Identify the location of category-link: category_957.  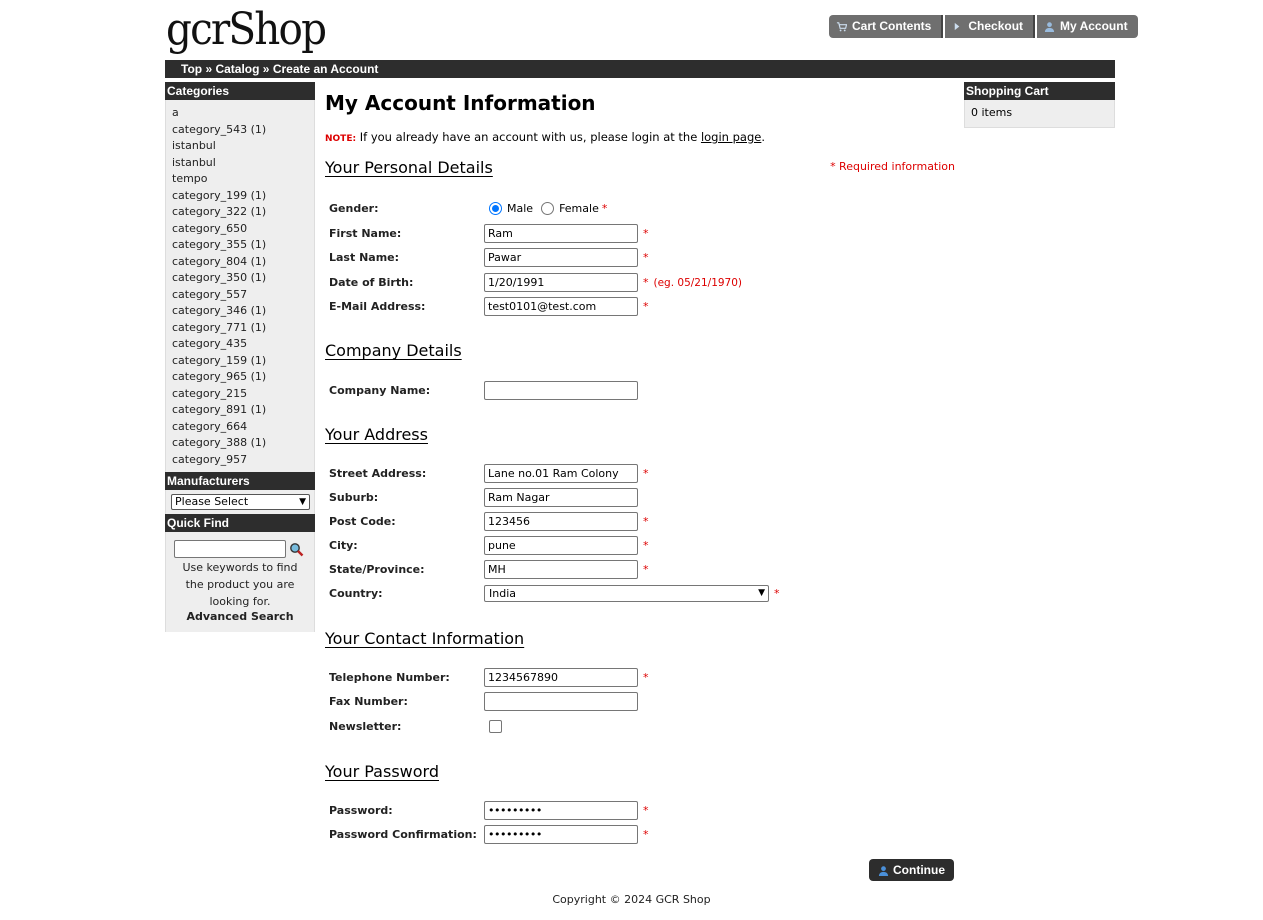
(243, 460).